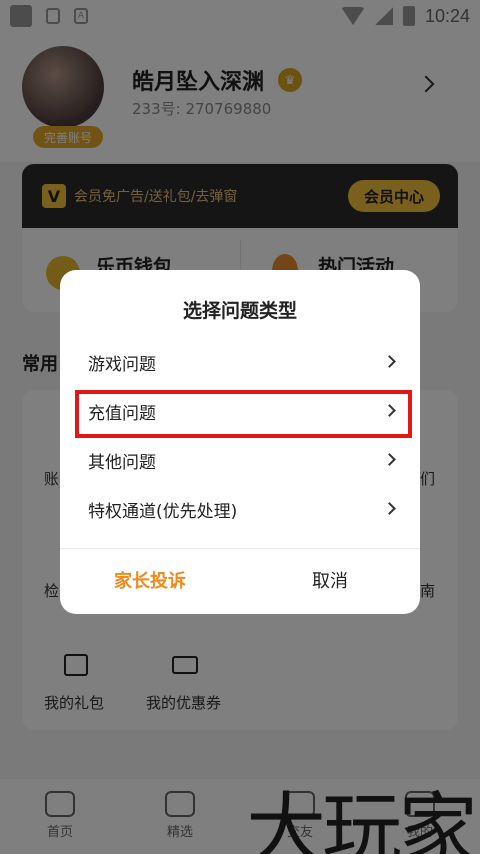 Image resolution: width=480 pixels, height=854 pixels. I want to click on option-game-problem: 游戏问题, so click(244, 362).